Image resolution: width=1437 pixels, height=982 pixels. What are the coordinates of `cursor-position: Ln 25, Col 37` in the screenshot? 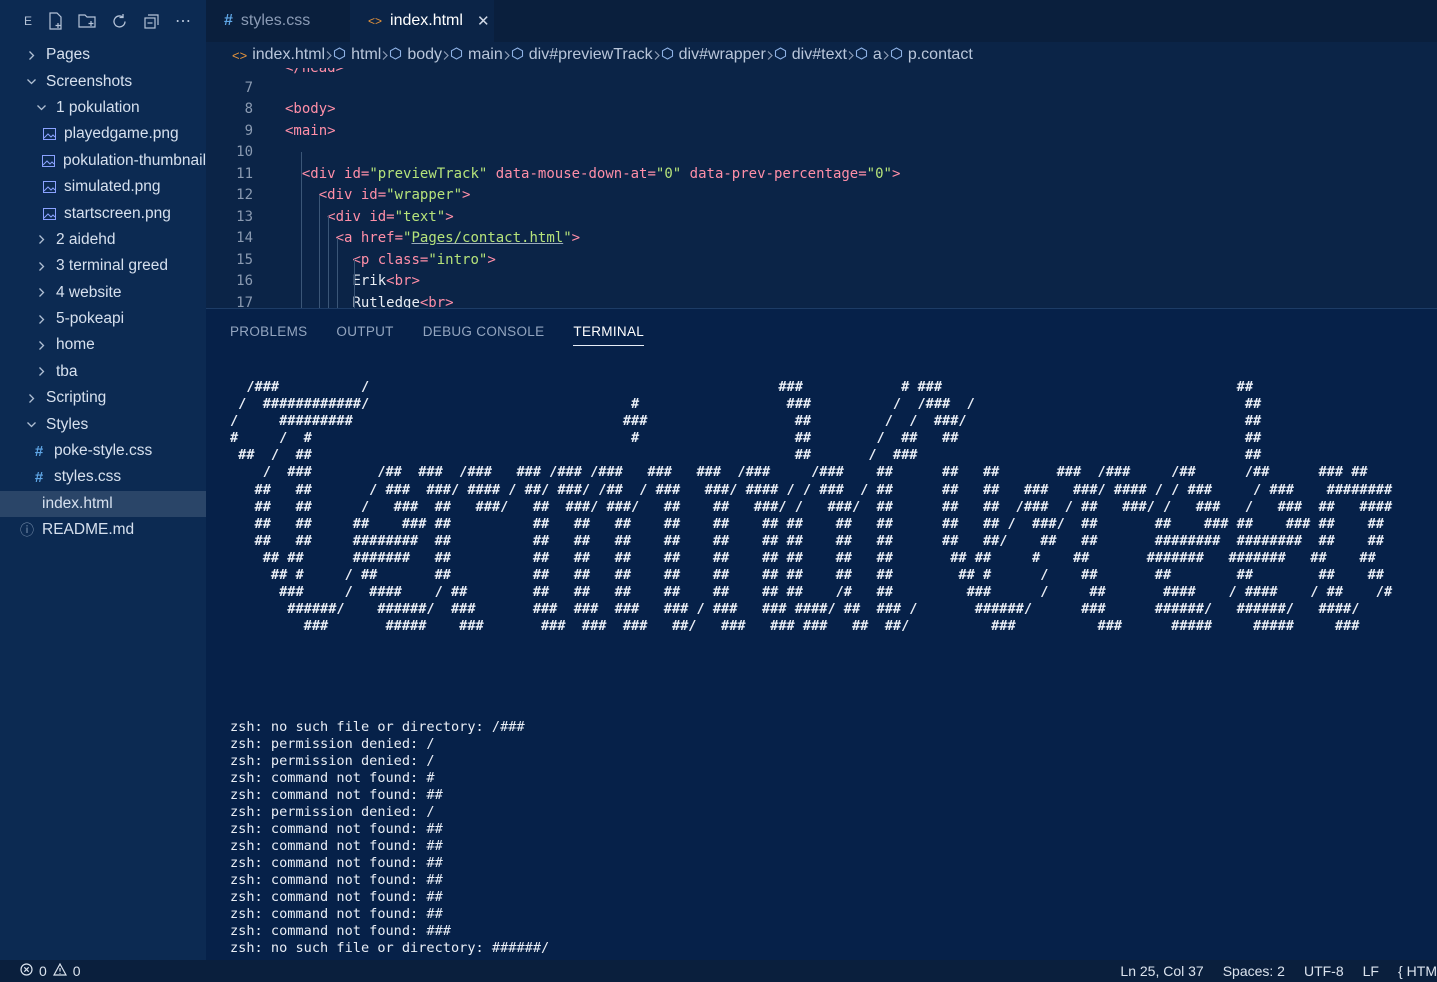 It's located at (1161, 971).